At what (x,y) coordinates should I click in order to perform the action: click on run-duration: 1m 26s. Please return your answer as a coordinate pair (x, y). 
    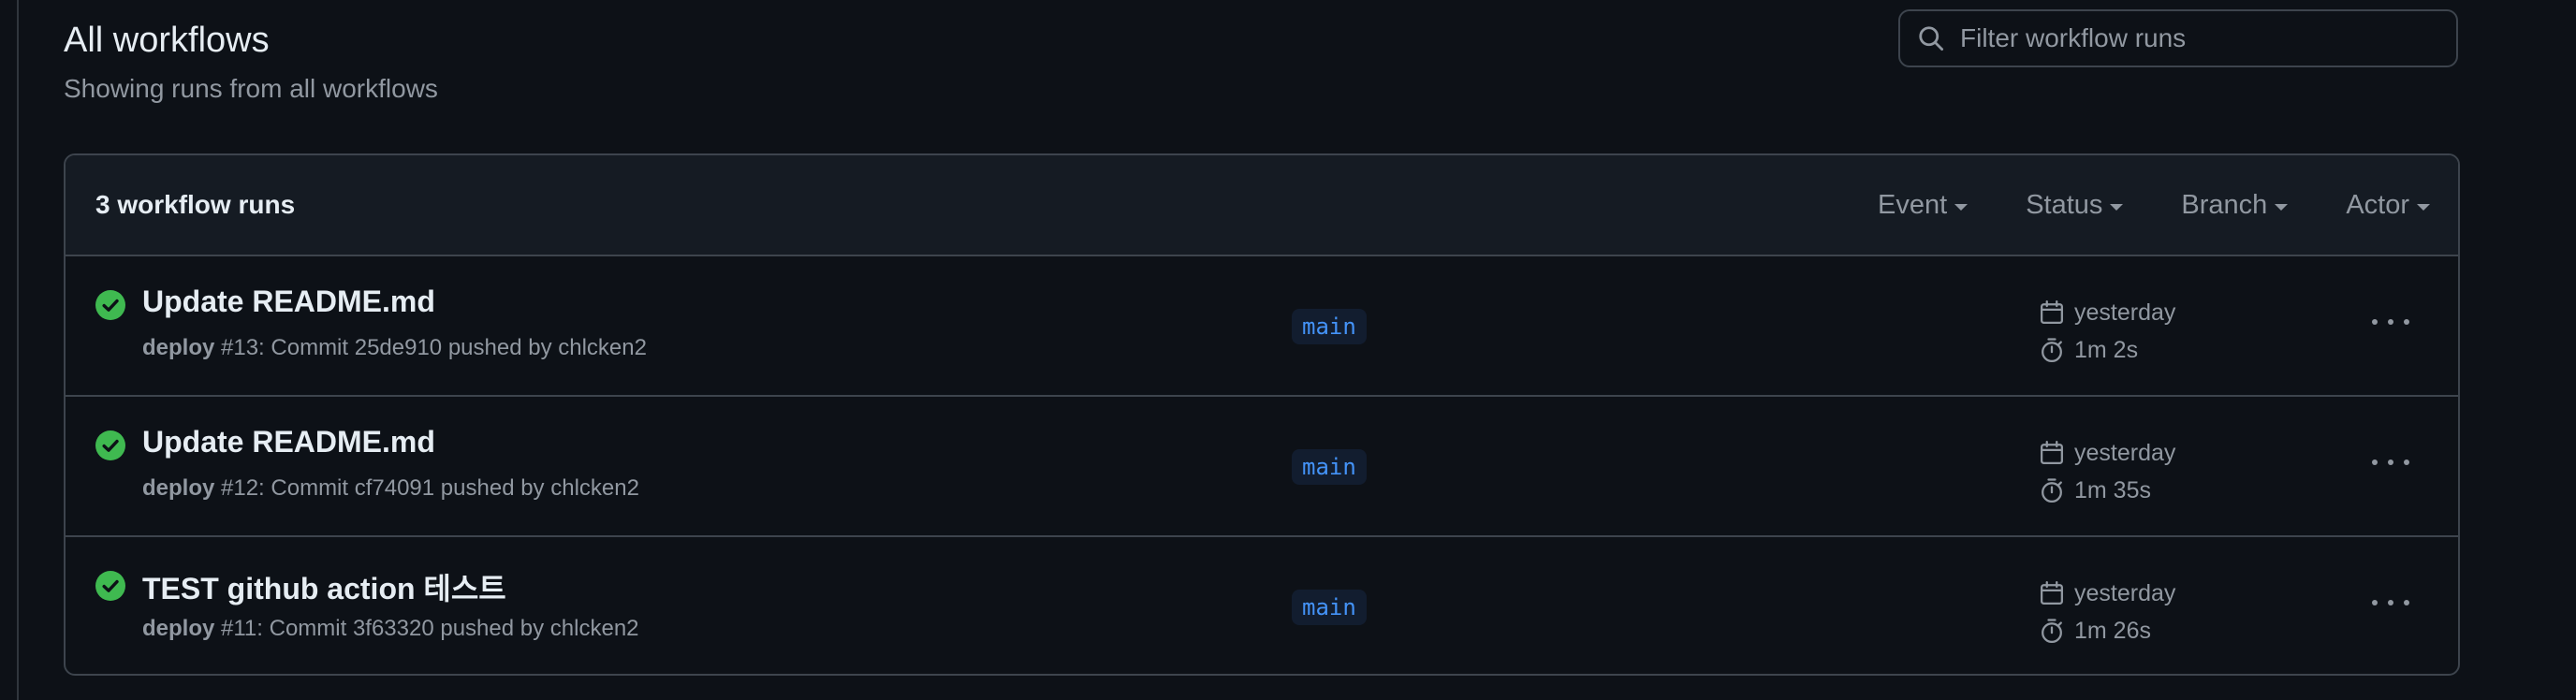
    Looking at the image, I should click on (2107, 630).